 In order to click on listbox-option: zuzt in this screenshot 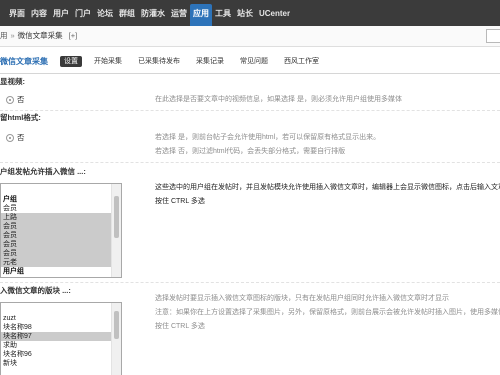, I will do `click(56, 318)`.